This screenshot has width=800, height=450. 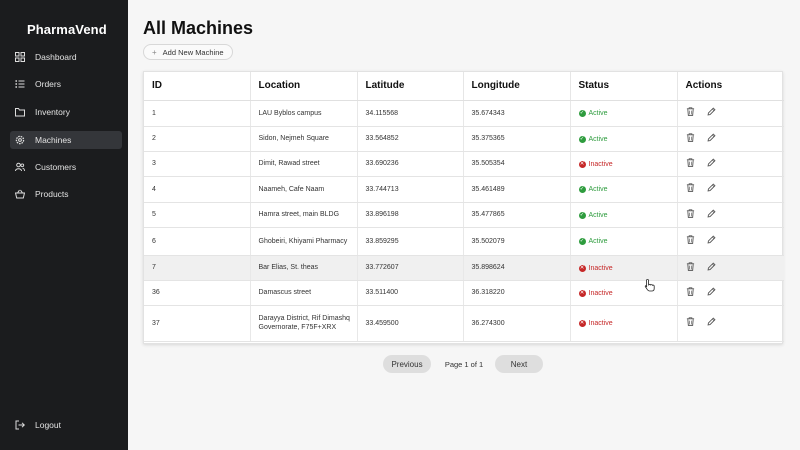 I want to click on x-circle-icon: ✕, so click(x=582, y=293).